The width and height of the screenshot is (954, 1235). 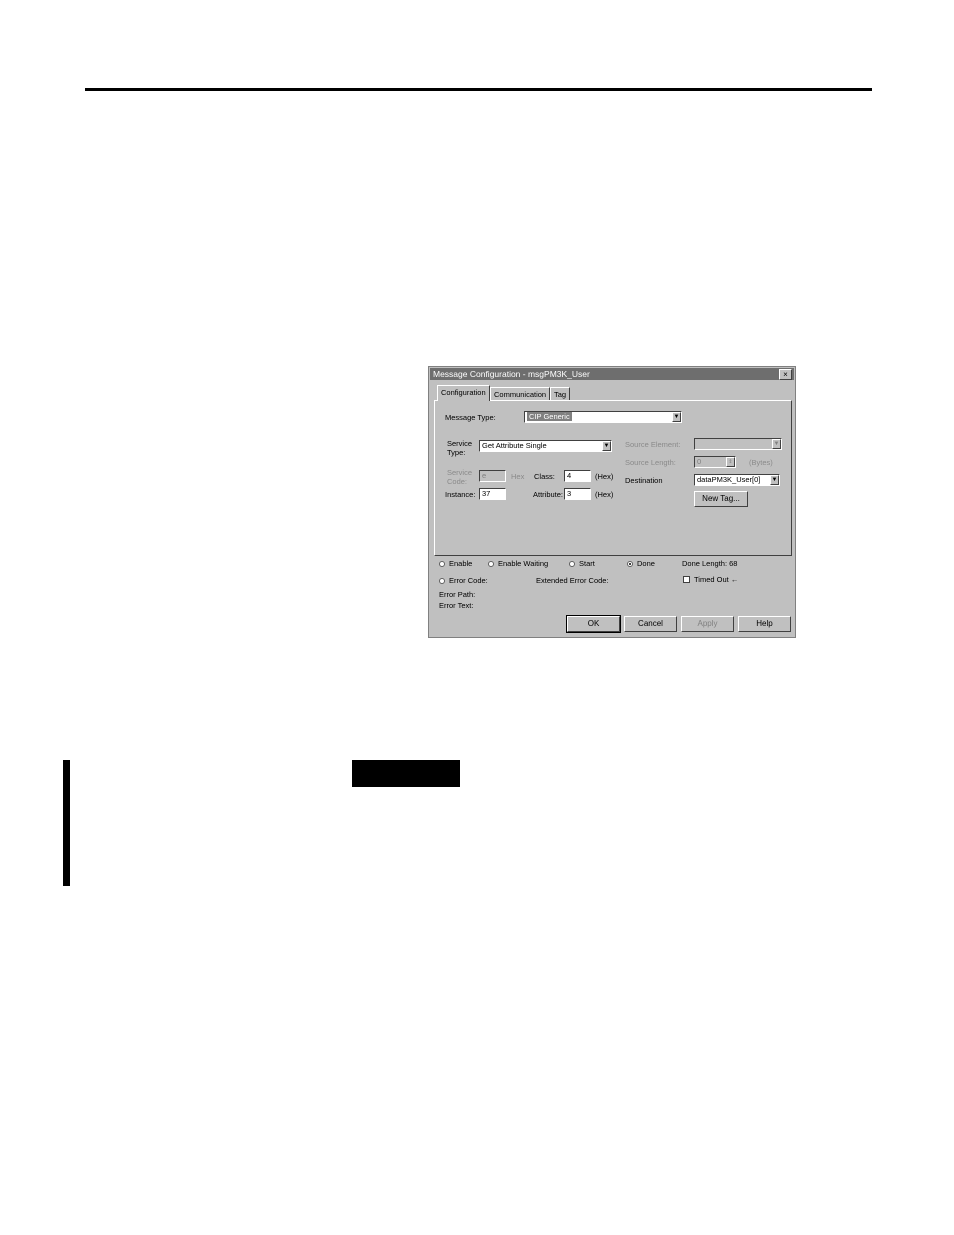 I want to click on instance-label: Instance:, so click(x=460, y=494).